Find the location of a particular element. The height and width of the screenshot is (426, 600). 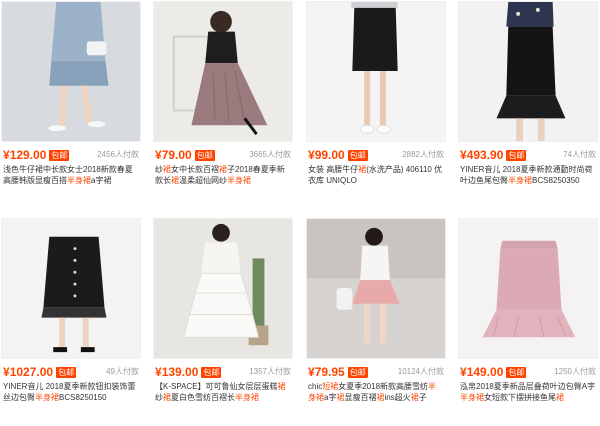

title-text: 显瘦百 is located at coordinates (356, 397).